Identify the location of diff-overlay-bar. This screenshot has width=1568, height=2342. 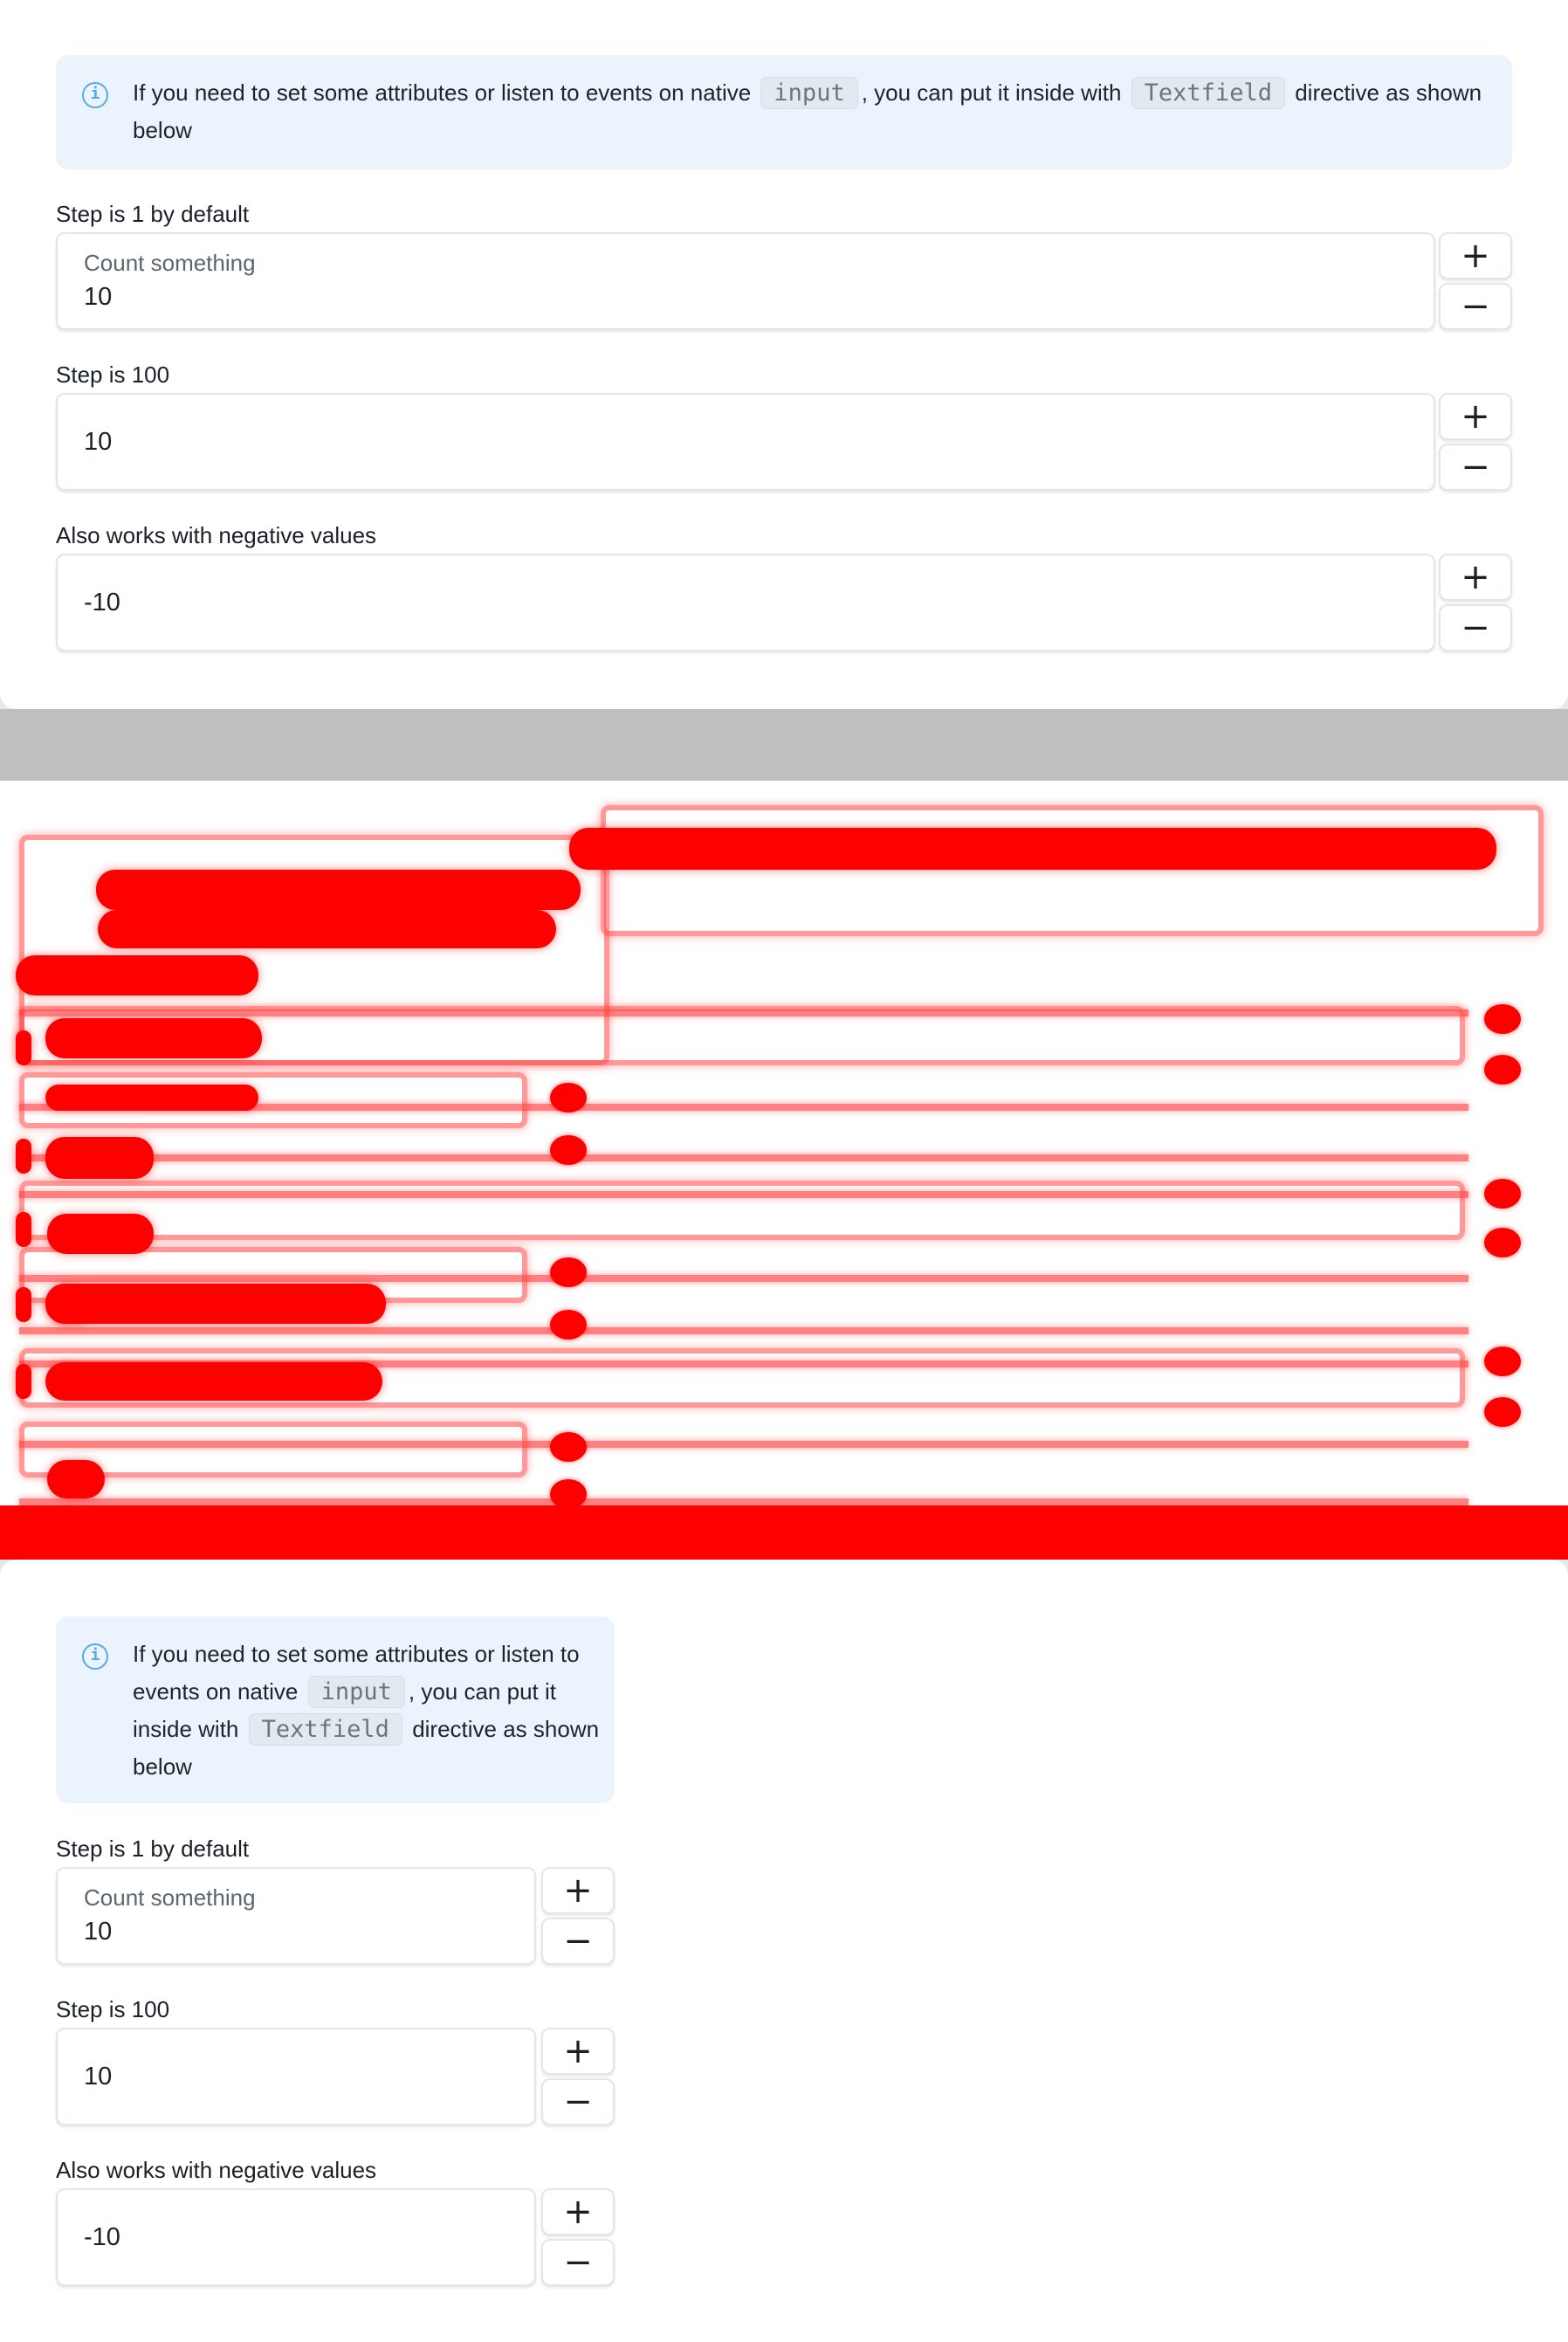
(784, 1533).